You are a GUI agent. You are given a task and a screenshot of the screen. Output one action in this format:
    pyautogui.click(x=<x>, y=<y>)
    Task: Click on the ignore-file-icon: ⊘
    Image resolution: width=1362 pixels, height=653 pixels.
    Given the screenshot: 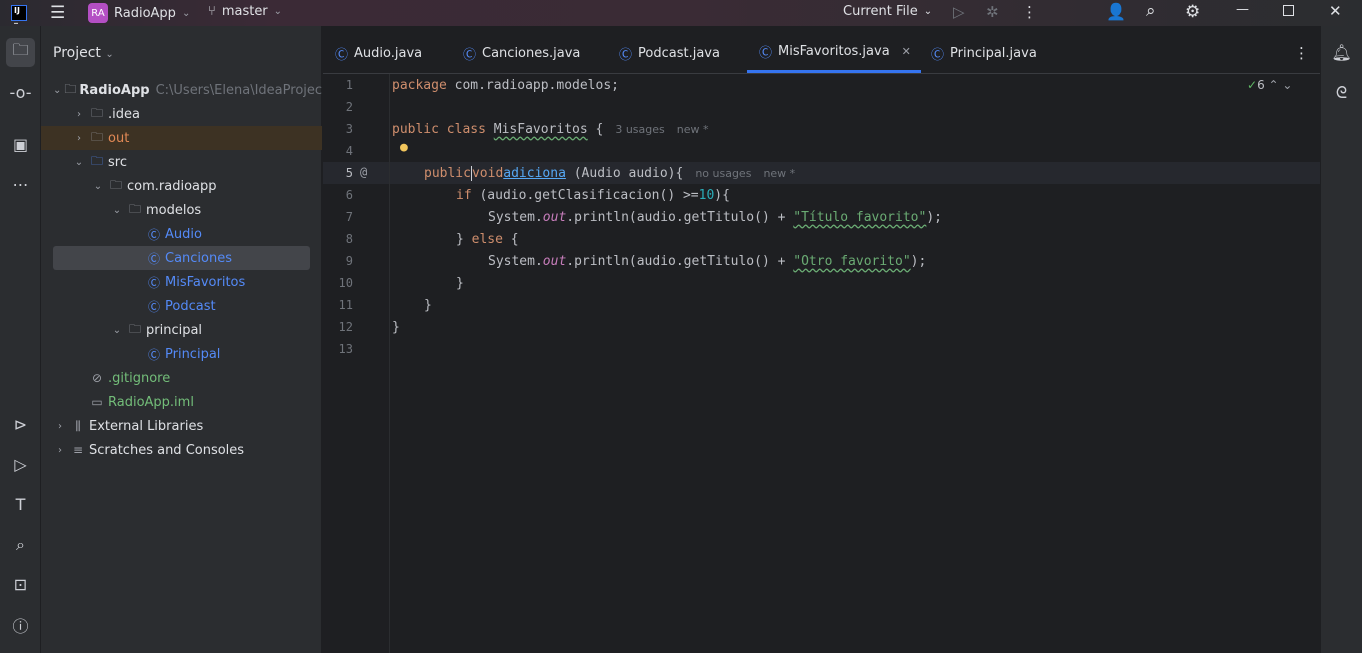 What is the action you would take?
    pyautogui.click(x=97, y=378)
    